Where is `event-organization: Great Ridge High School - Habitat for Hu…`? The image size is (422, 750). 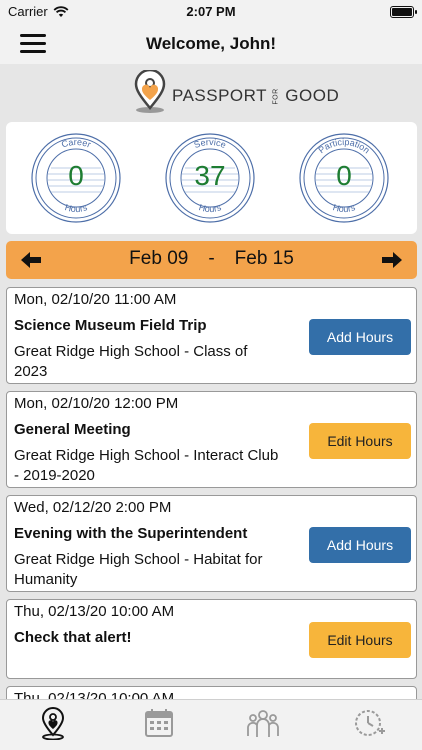
event-organization: Great Ridge High School - Habitat for Hu… is located at coordinates (138, 569).